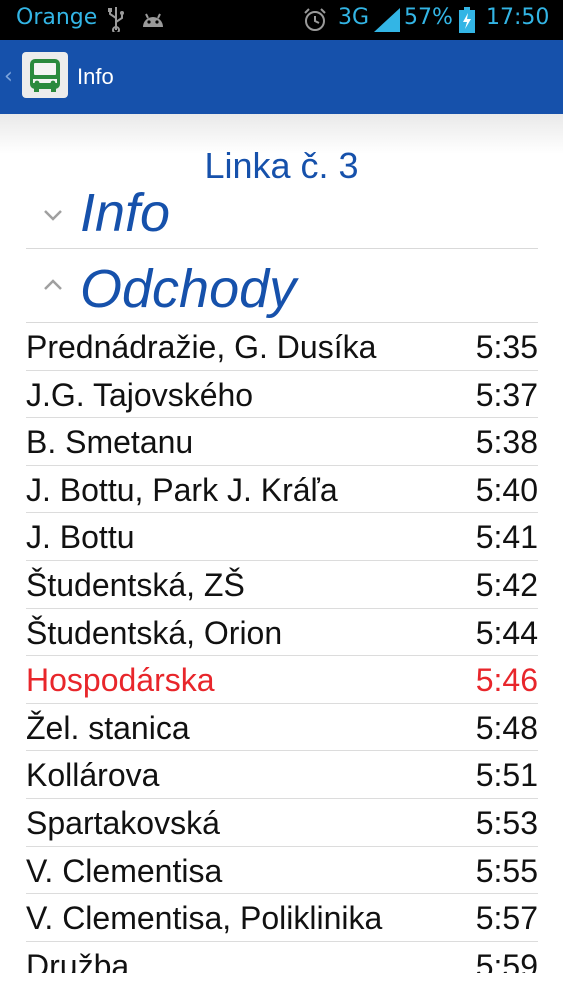  Describe the element at coordinates (506, 960) in the screenshot. I see `departure-time: 5:59` at that location.